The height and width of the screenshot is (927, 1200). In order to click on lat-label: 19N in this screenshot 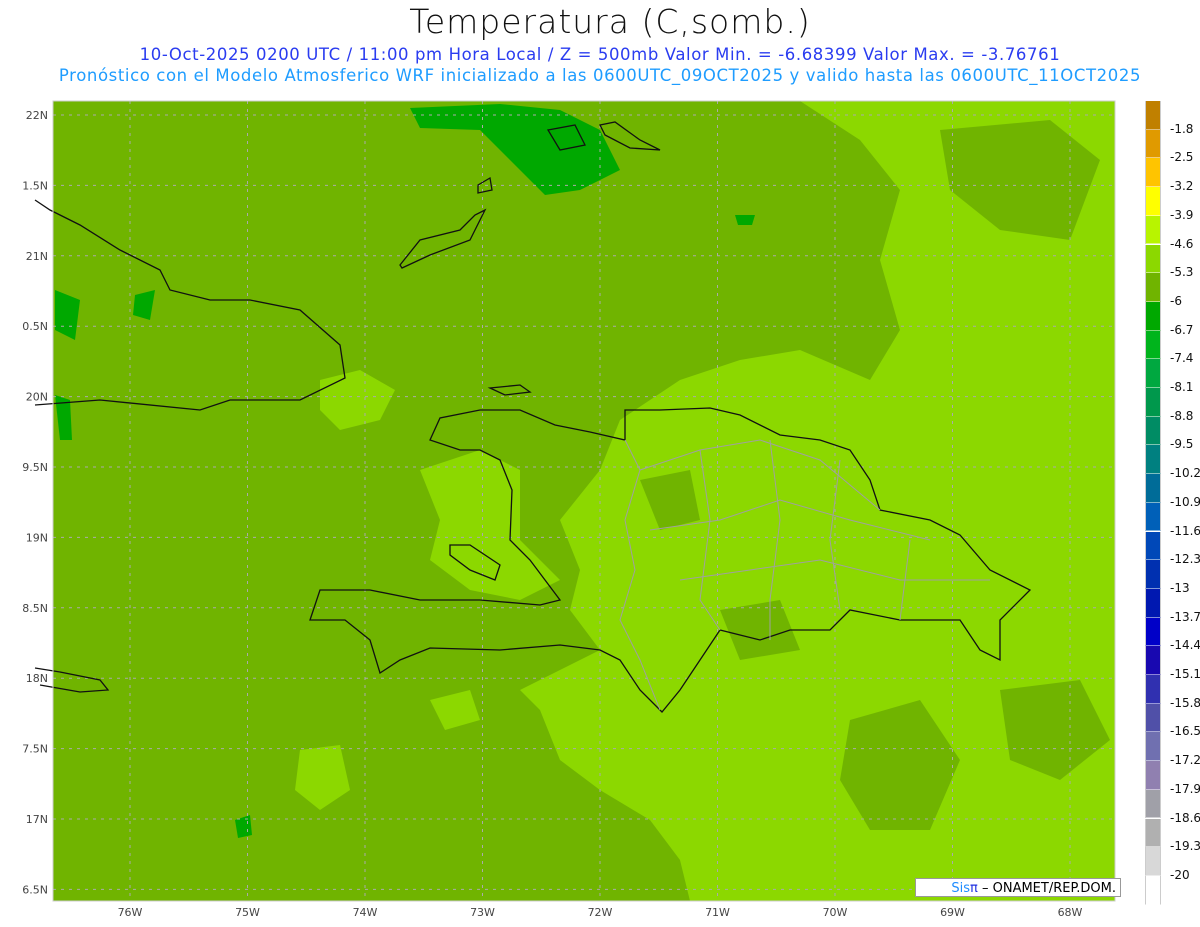, I will do `click(37, 537)`.